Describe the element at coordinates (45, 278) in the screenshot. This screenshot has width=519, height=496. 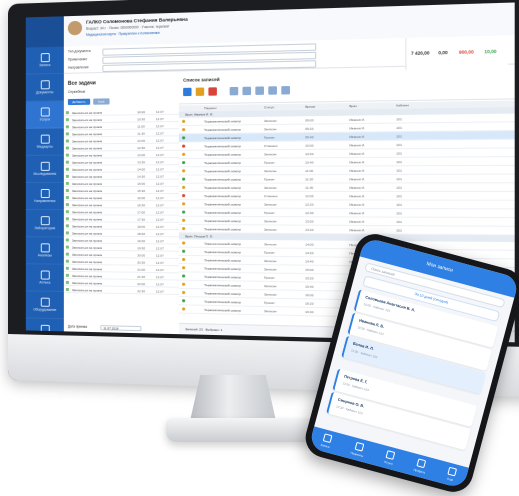
I see `sidebar-item: Аптека` at that location.